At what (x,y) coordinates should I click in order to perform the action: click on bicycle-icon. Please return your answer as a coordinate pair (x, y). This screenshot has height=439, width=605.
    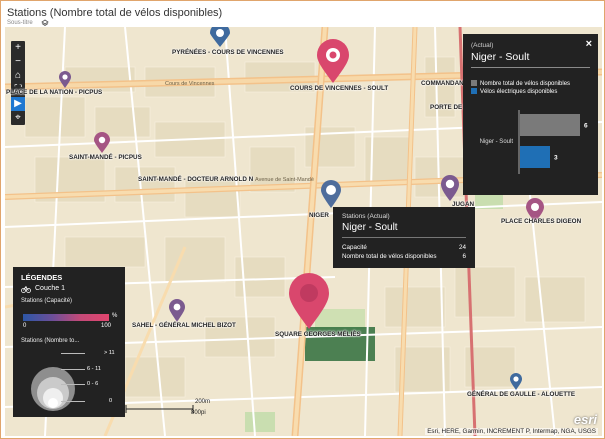
    Looking at the image, I should click on (26, 289).